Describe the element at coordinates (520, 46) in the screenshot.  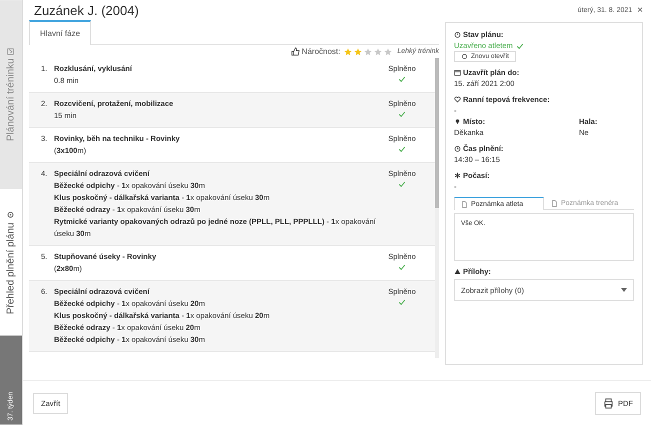
I see `check-icon` at that location.